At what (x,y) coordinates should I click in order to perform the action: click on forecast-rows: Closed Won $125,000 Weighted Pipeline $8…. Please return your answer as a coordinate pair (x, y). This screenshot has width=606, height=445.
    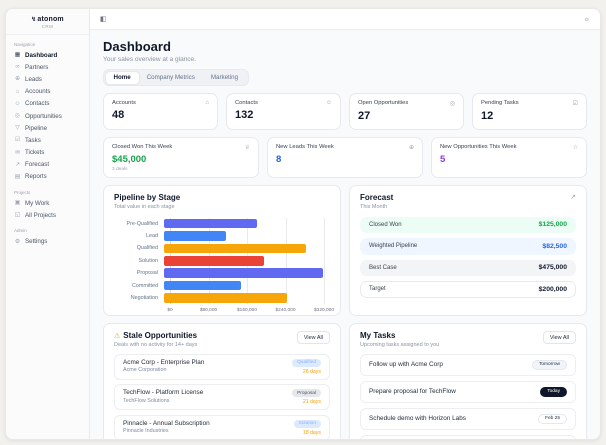
    Looking at the image, I should click on (468, 257).